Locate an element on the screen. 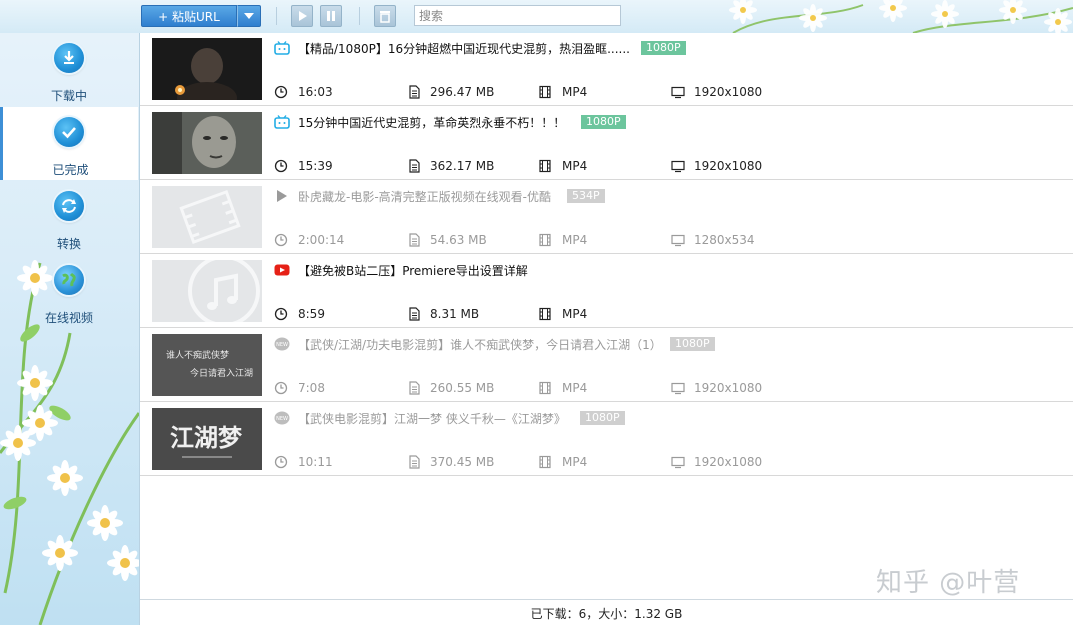 The width and height of the screenshot is (1073, 625). status-bar: 已下载：6，大小：1.32 GB is located at coordinates (606, 612).